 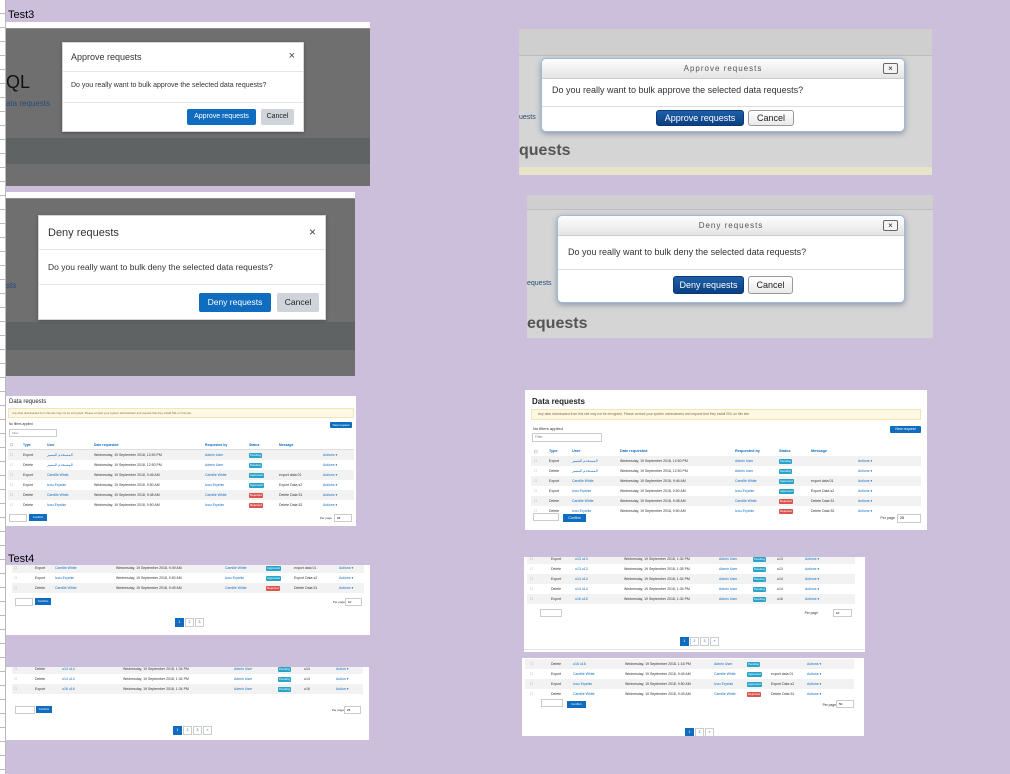 What do you see at coordinates (845, 704) in the screenshot?
I see `per-page-select: 50` at bounding box center [845, 704].